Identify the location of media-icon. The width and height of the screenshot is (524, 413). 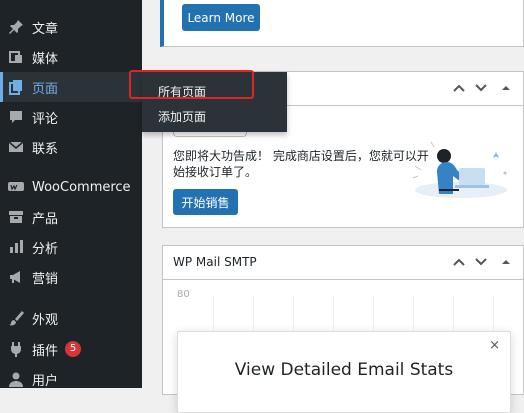
(16, 57).